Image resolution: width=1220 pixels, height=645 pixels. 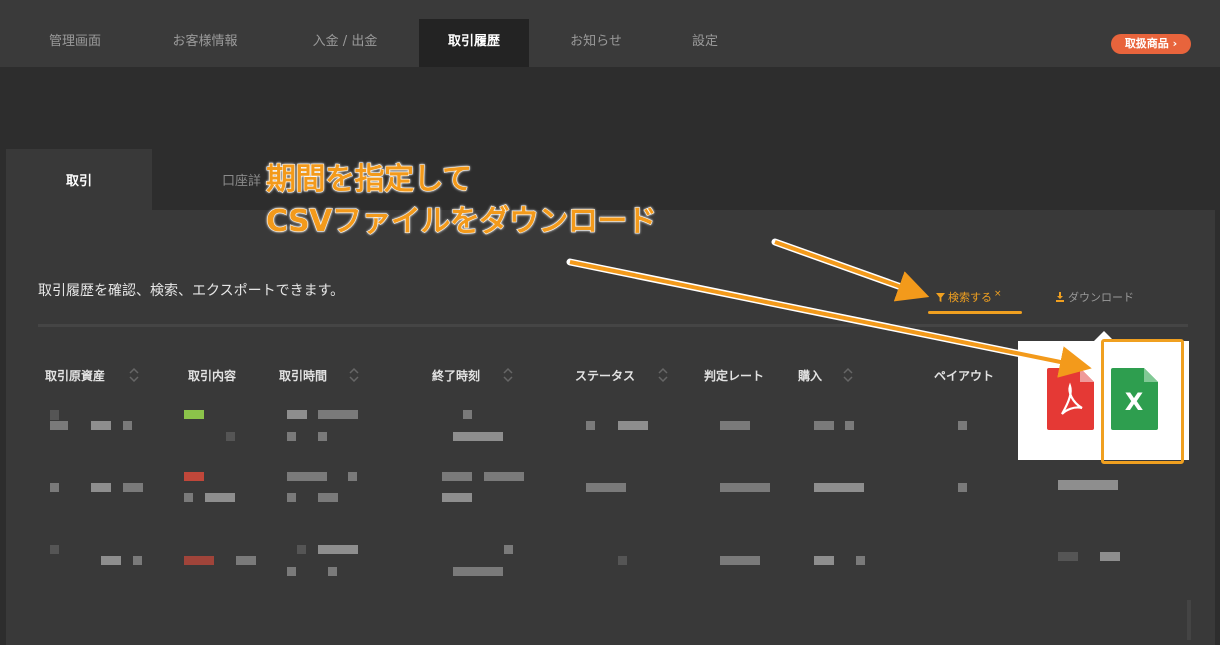 I want to click on callout-line-1: 期間を指定して, so click(x=369, y=180).